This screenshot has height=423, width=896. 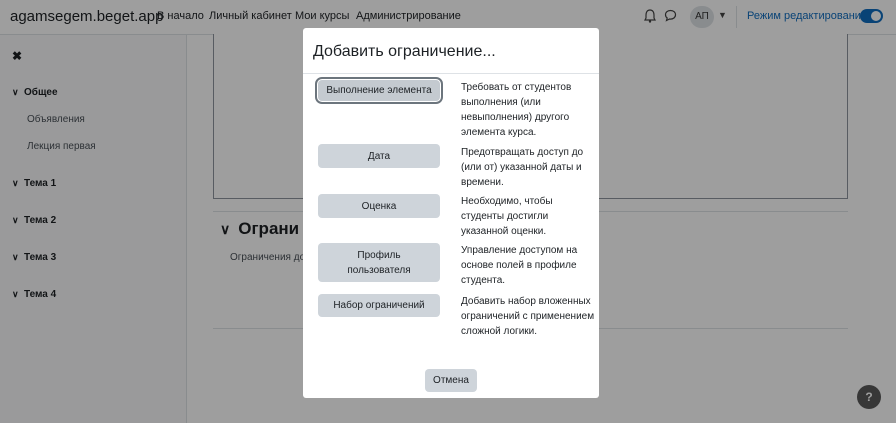 I want to click on restriction-set-button: Набор ограничений, so click(x=379, y=305).